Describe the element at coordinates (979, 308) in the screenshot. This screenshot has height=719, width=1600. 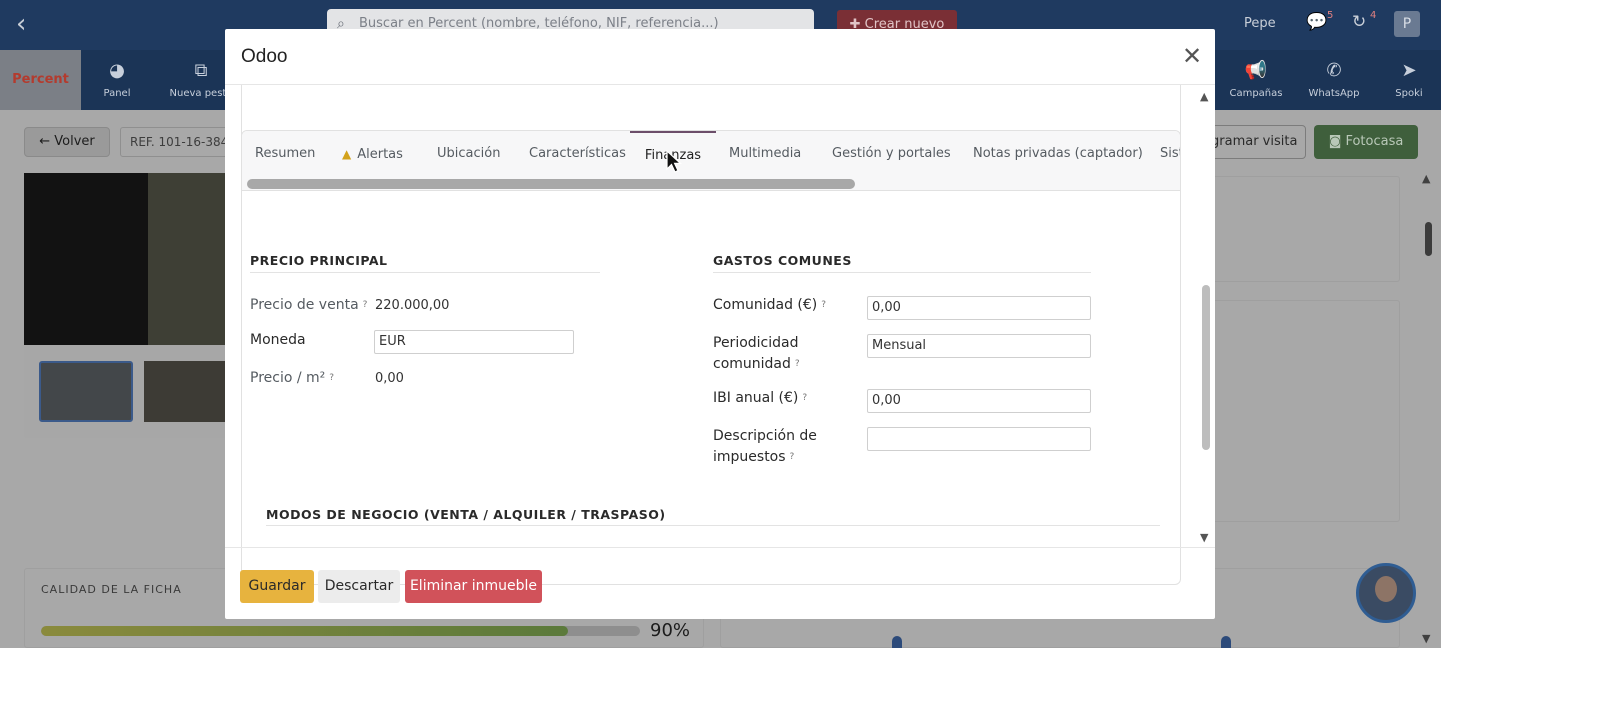
I see `comunidad-input: 0,00` at that location.